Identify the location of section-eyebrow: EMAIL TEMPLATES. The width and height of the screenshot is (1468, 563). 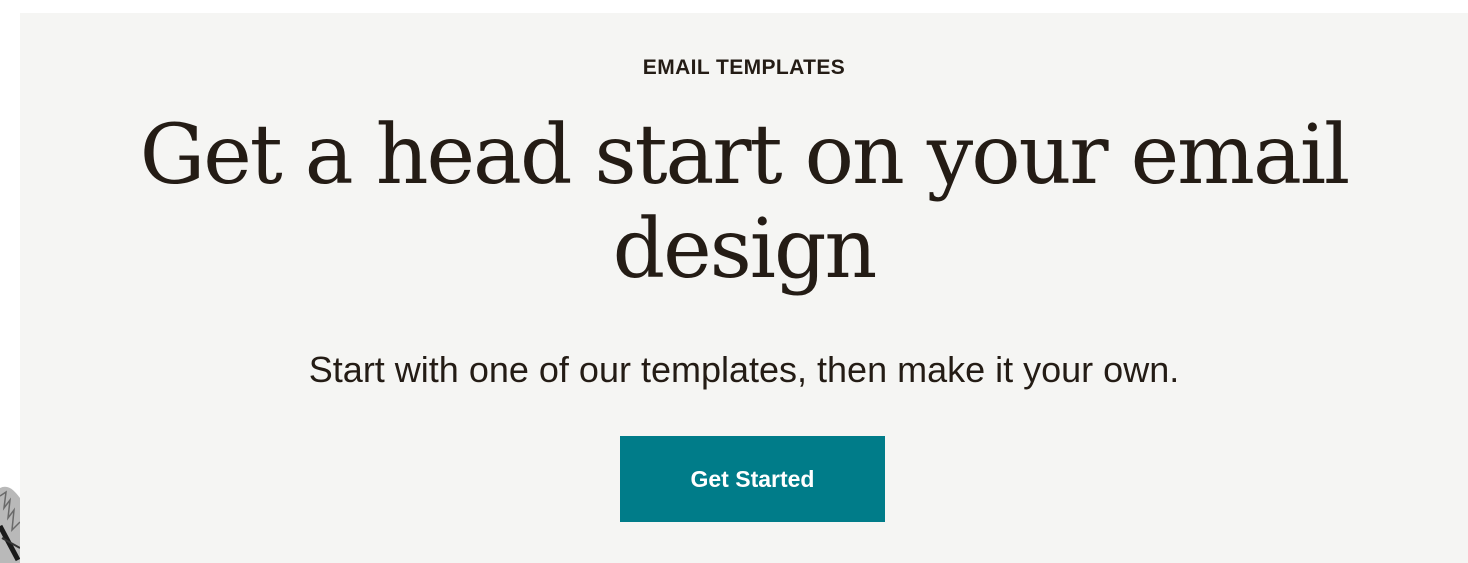
(744, 67).